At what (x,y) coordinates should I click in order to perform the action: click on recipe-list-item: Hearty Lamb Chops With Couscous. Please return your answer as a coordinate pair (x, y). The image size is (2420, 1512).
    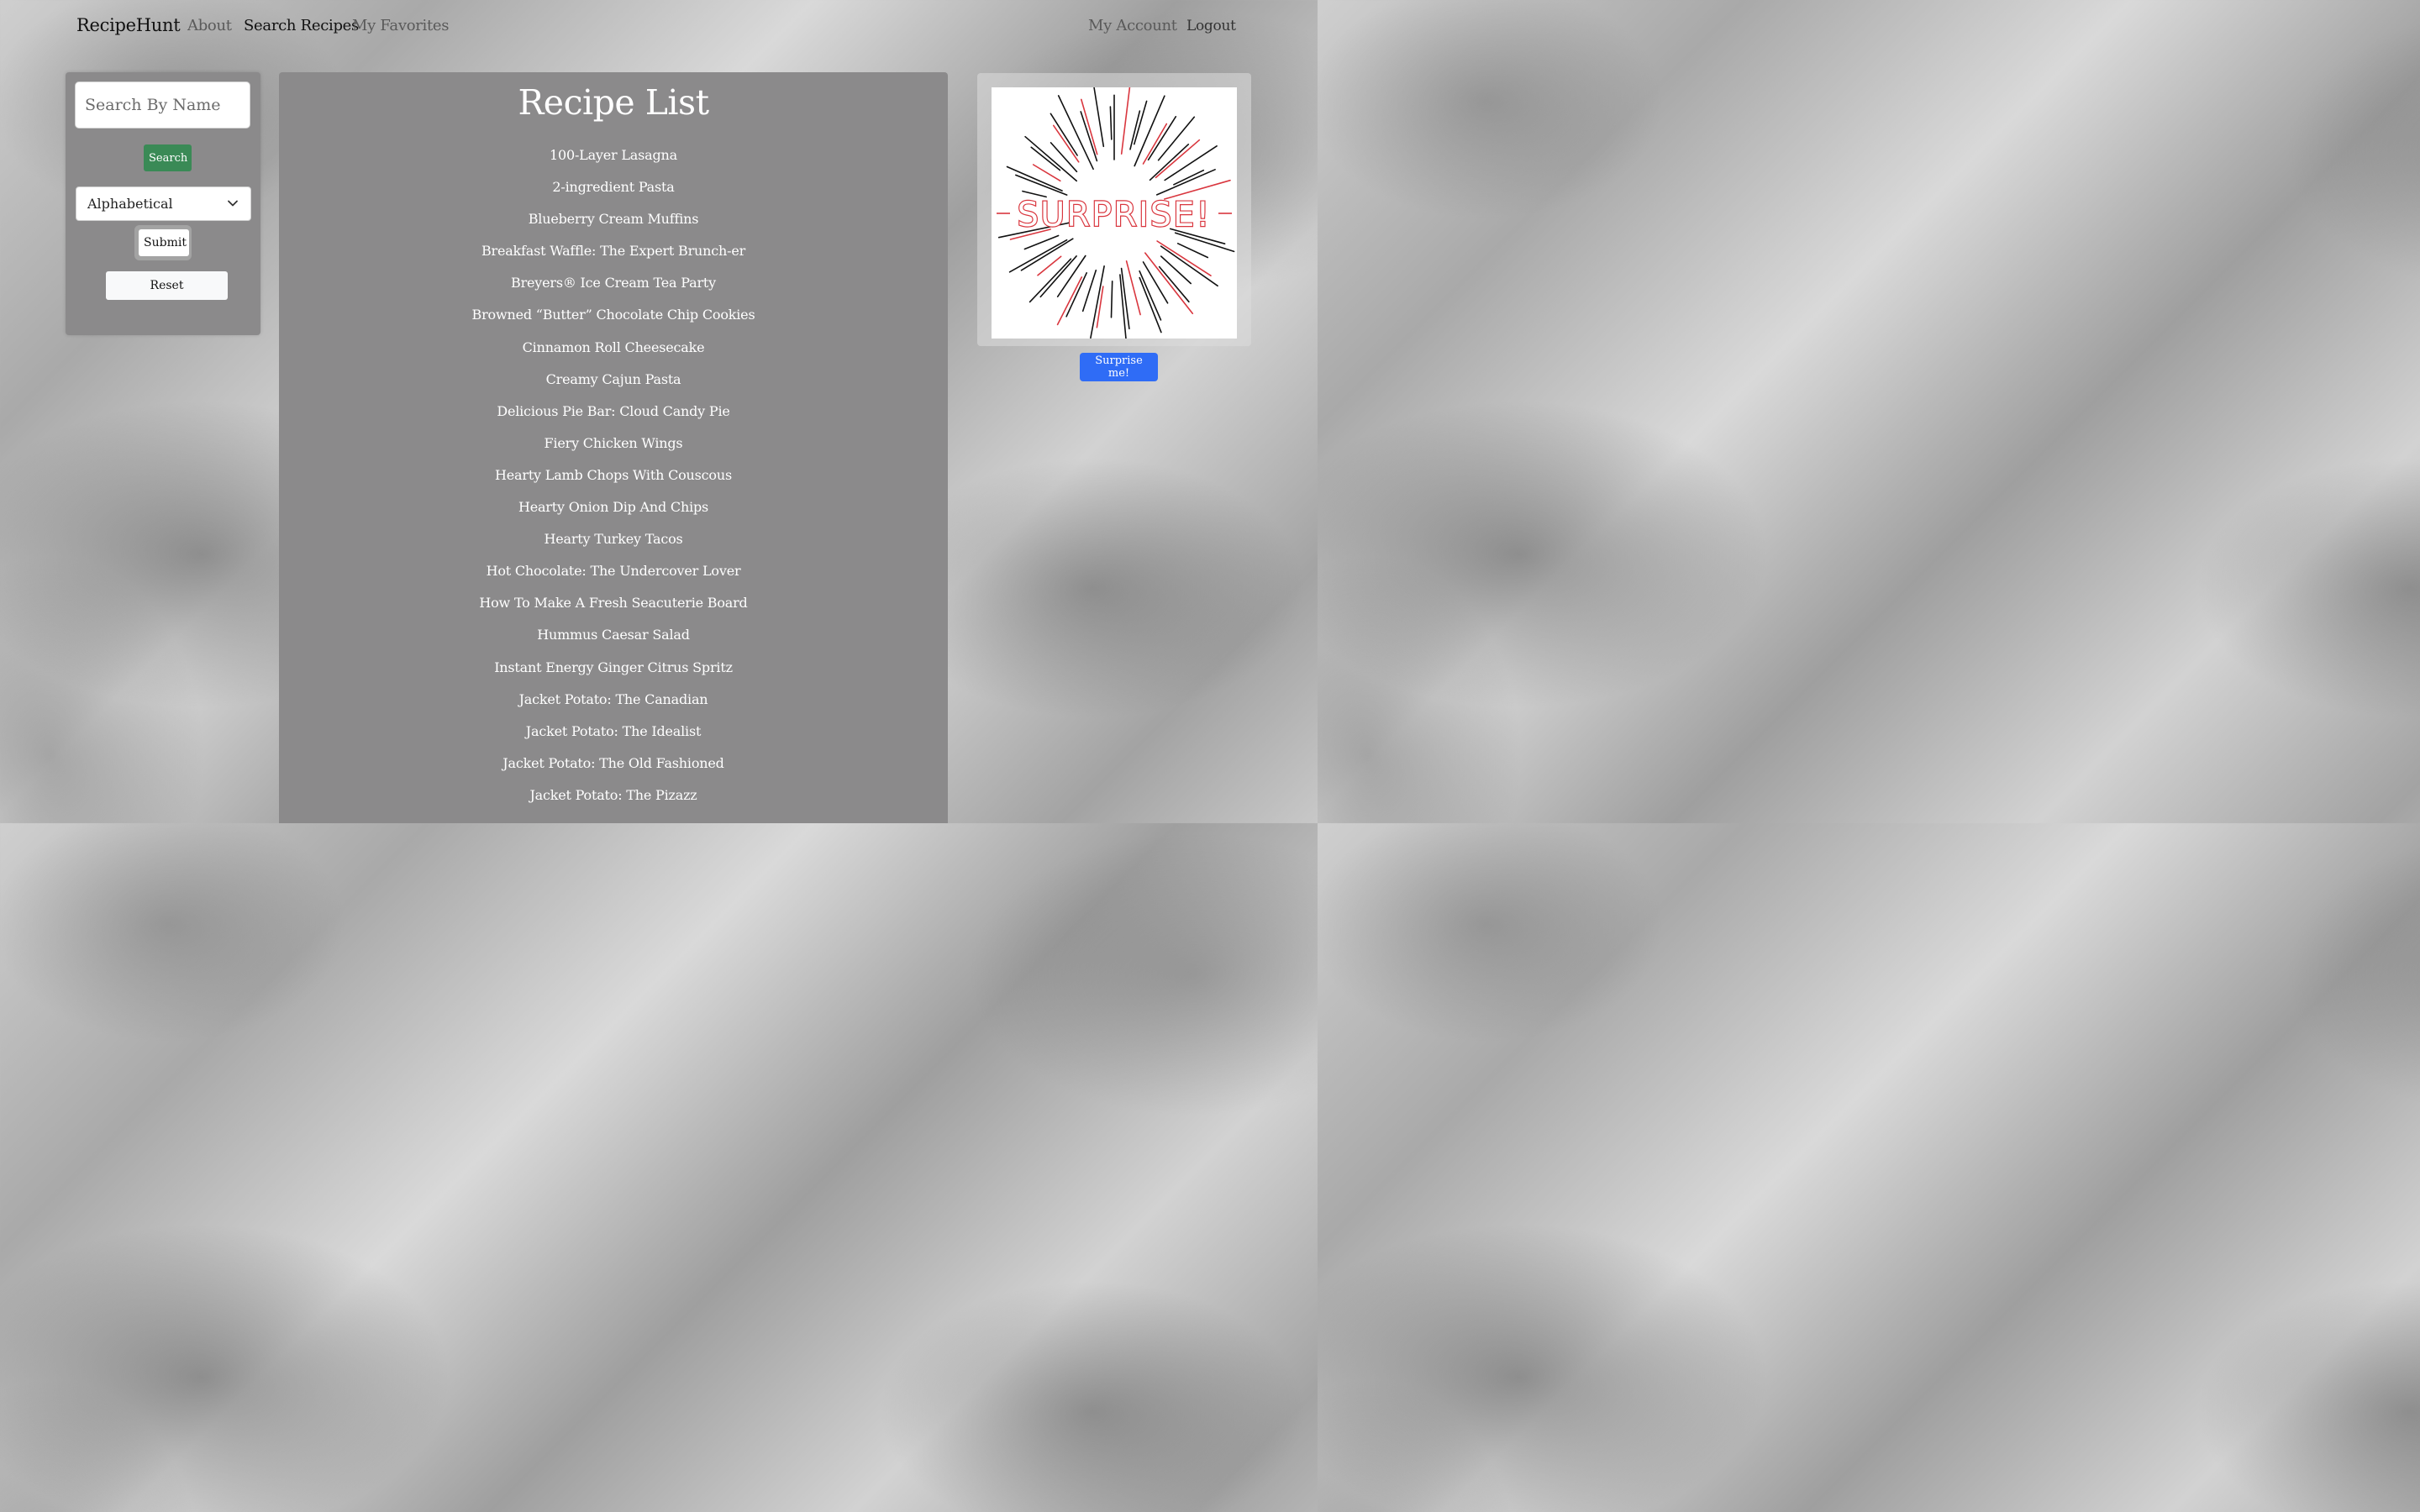
    Looking at the image, I should click on (613, 480).